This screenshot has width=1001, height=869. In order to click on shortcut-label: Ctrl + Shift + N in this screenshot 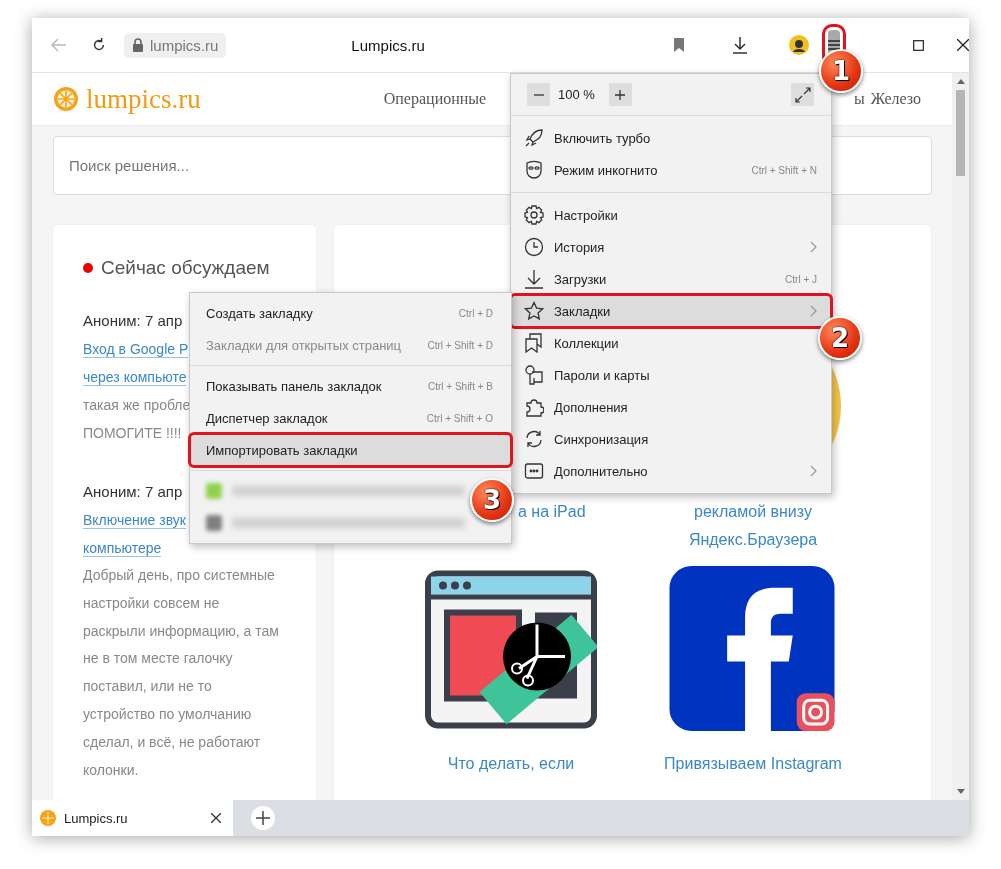, I will do `click(784, 170)`.